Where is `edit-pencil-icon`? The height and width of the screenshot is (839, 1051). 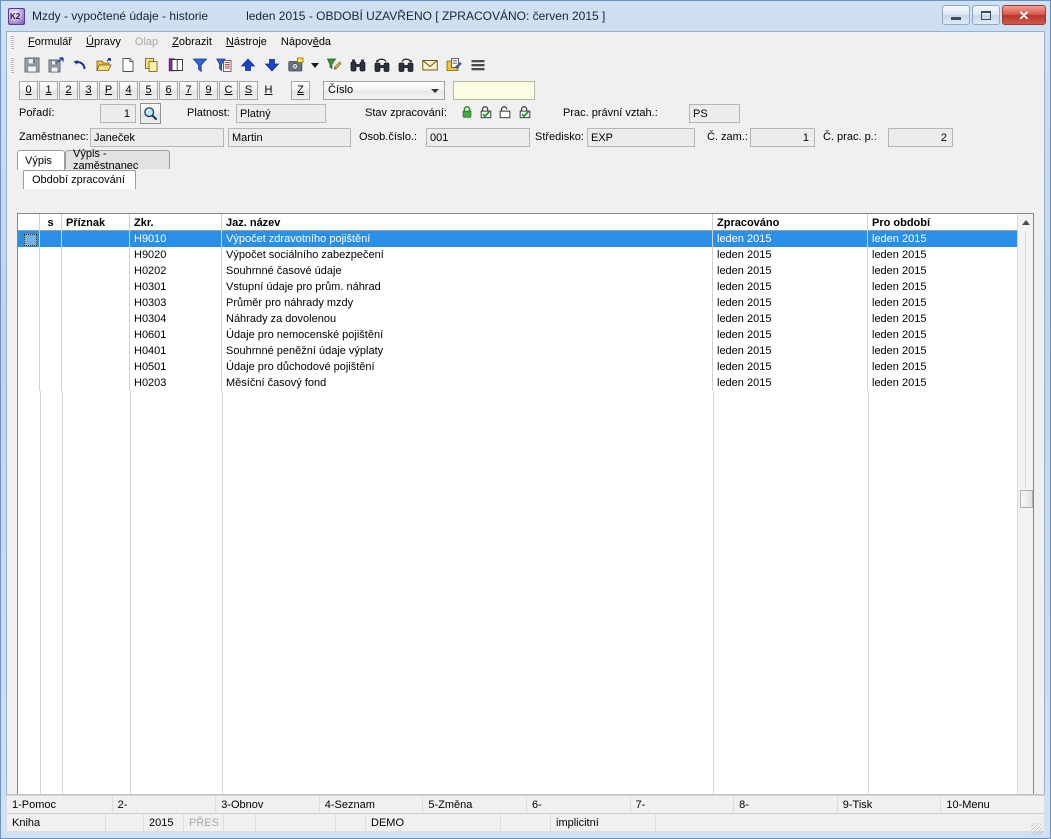
edit-pencil-icon is located at coordinates (333, 65).